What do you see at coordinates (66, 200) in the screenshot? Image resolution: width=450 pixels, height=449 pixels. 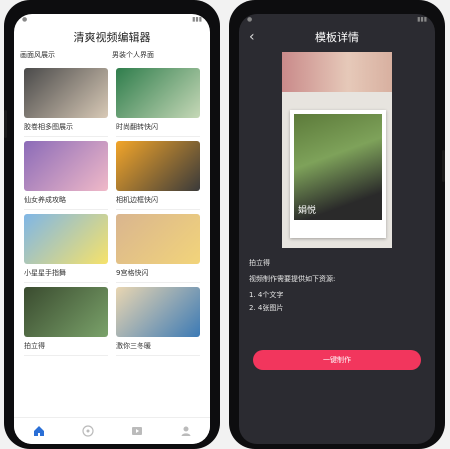 I see `template-label: 仙女养成攻略` at bounding box center [66, 200].